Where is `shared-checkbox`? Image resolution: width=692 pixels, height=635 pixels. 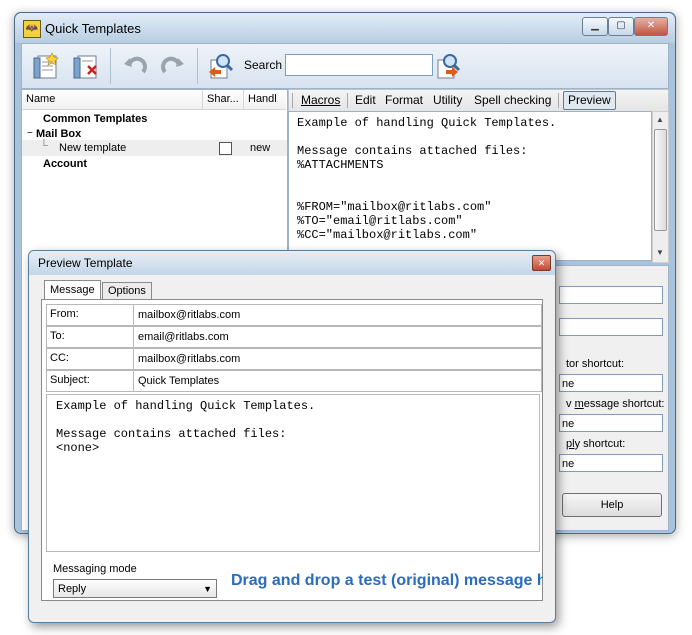 shared-checkbox is located at coordinates (225, 148).